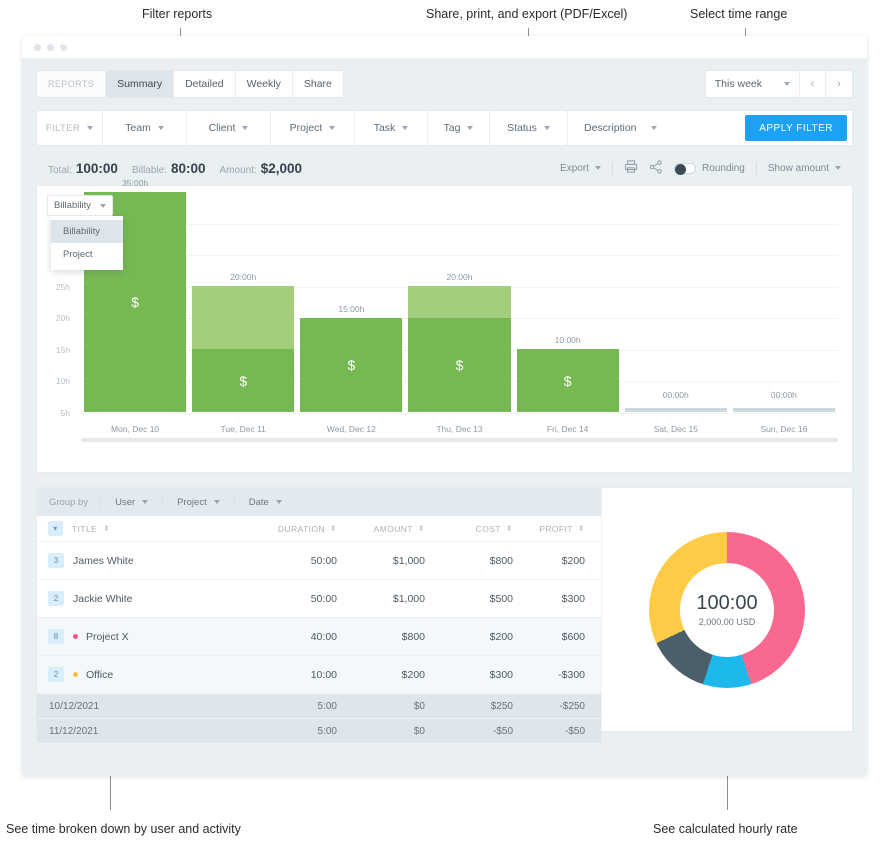 This screenshot has height=842, width=887. What do you see at coordinates (87, 254) in the screenshot?
I see `billability-menu-item-project: Project` at bounding box center [87, 254].